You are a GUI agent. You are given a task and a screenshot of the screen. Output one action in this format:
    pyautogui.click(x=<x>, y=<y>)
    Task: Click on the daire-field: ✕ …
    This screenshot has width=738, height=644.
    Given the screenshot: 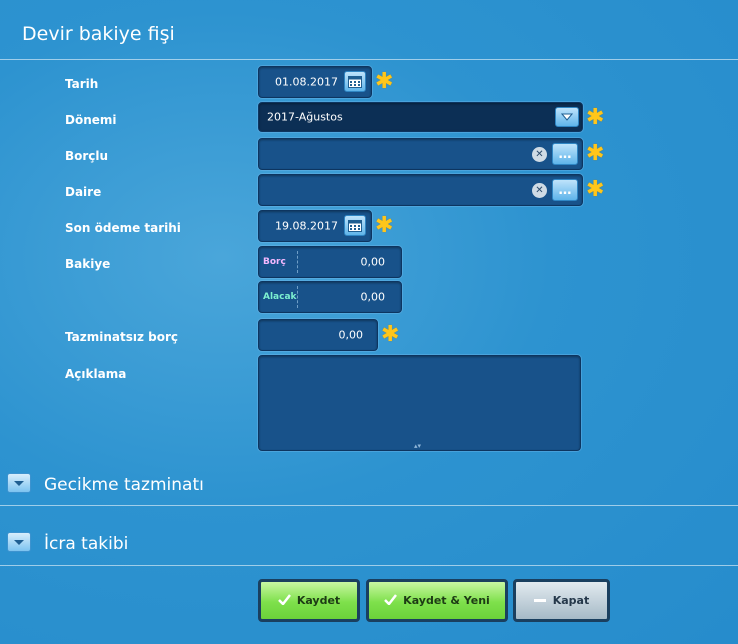 What is the action you would take?
    pyautogui.click(x=420, y=190)
    